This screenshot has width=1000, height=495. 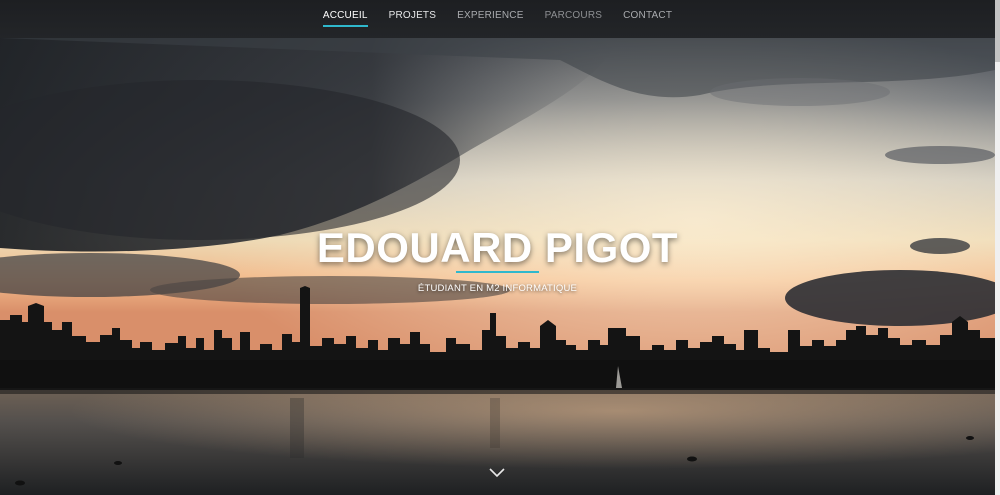 What do you see at coordinates (345, 17) in the screenshot?
I see `nav-item-accueil: ACCUEIL` at bounding box center [345, 17].